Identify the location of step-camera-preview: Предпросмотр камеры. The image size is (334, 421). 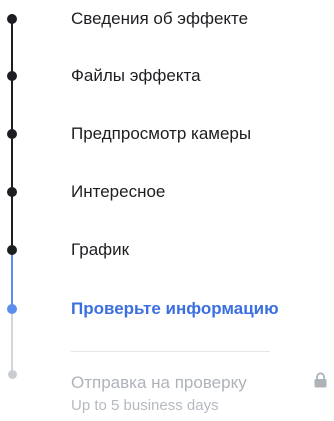
(167, 142).